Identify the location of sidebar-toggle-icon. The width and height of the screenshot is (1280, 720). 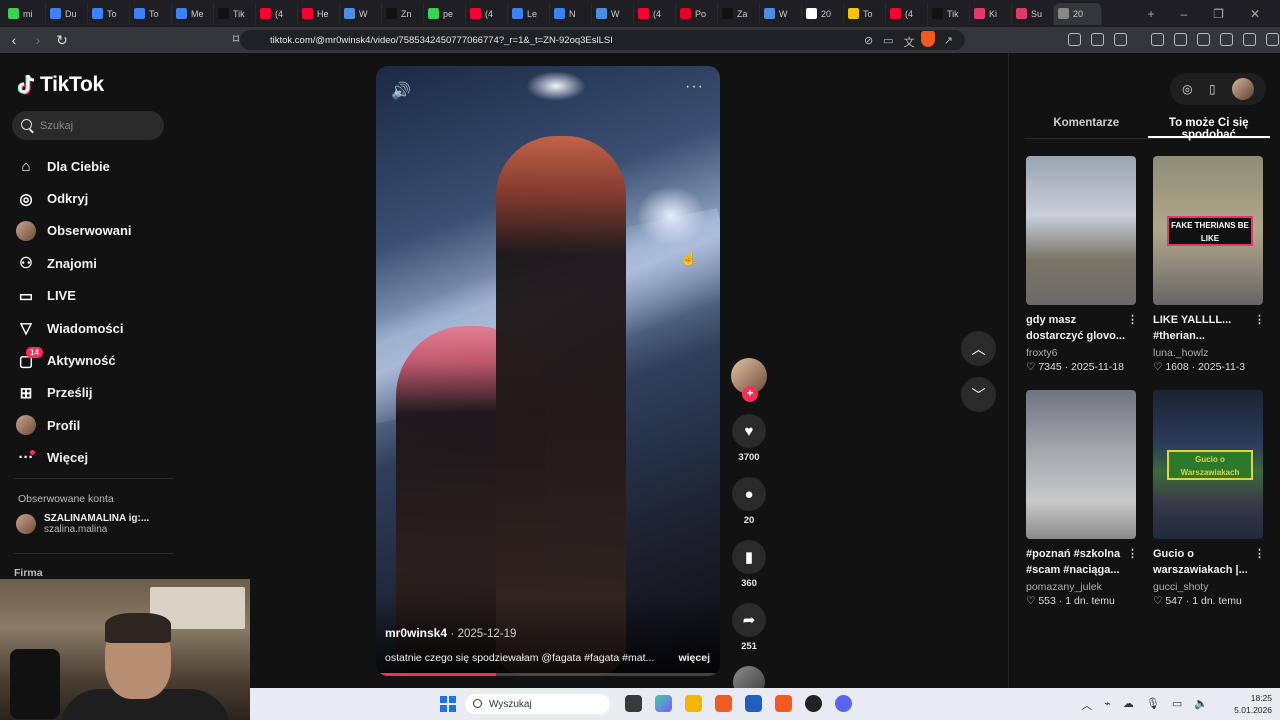
(1180, 39).